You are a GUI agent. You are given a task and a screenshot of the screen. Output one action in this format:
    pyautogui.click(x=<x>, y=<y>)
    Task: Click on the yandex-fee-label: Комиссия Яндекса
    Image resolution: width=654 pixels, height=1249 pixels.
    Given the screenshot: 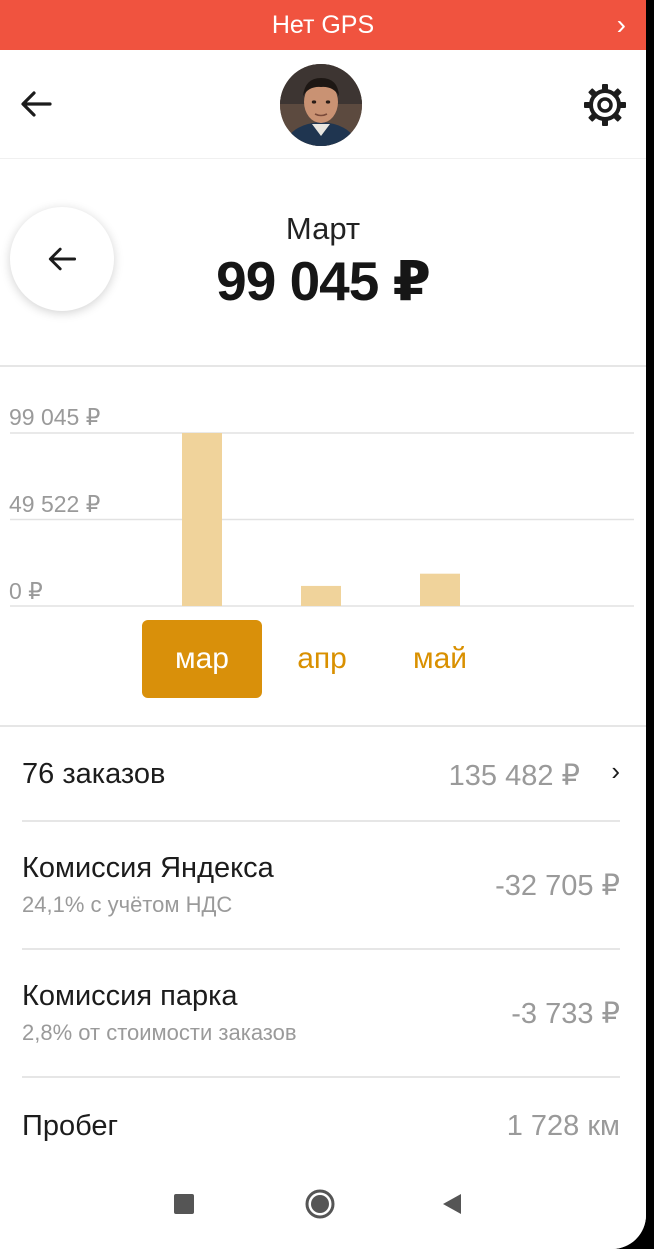 What is the action you would take?
    pyautogui.click(x=148, y=868)
    